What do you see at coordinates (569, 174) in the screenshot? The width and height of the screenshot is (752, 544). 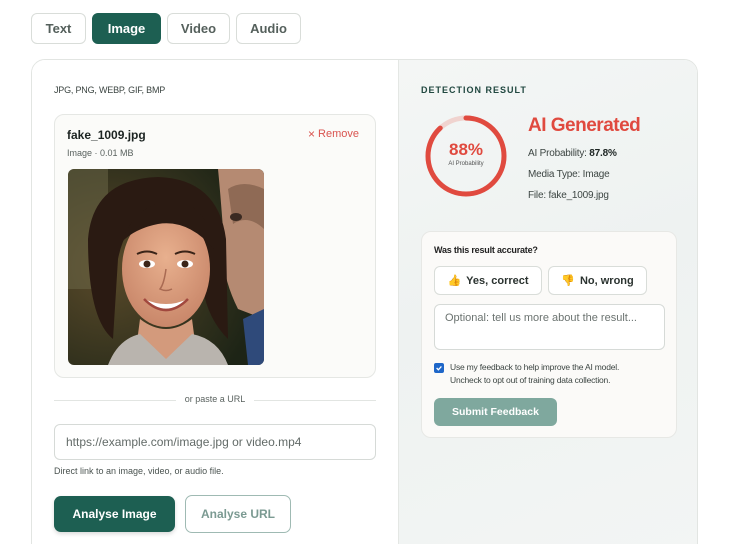 I see `media-type-line: Media Type: Image` at bounding box center [569, 174].